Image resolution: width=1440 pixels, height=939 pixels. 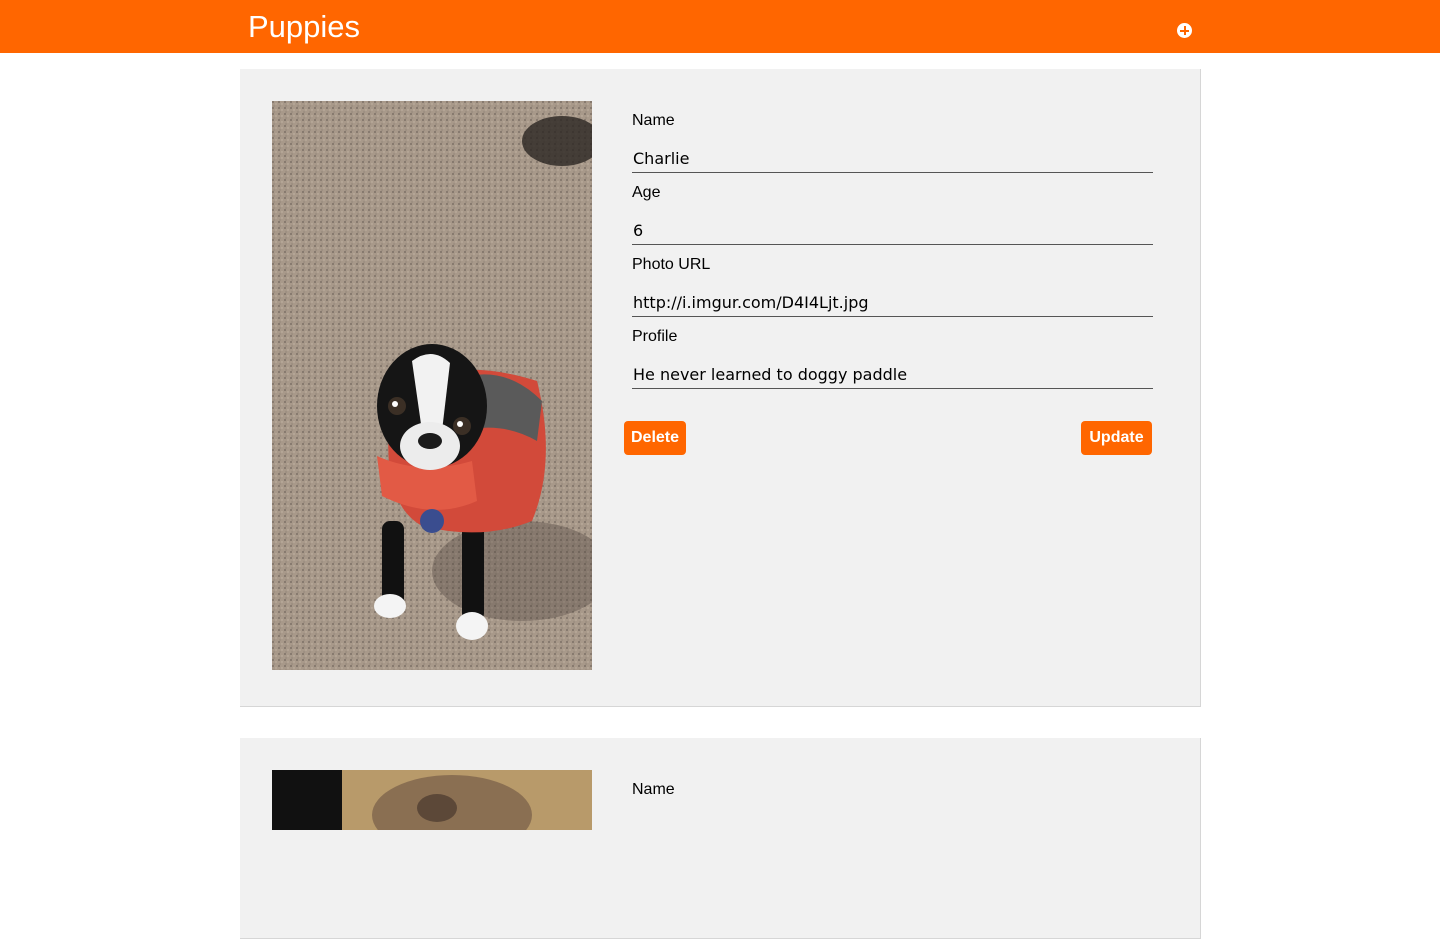 What do you see at coordinates (892, 374) in the screenshot?
I see `profile-field` at bounding box center [892, 374].